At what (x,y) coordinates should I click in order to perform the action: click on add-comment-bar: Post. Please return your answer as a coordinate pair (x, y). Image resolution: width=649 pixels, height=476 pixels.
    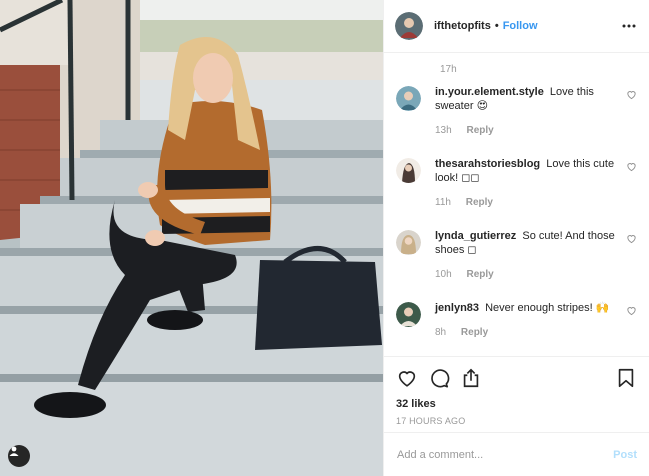
    Looking at the image, I should click on (516, 454).